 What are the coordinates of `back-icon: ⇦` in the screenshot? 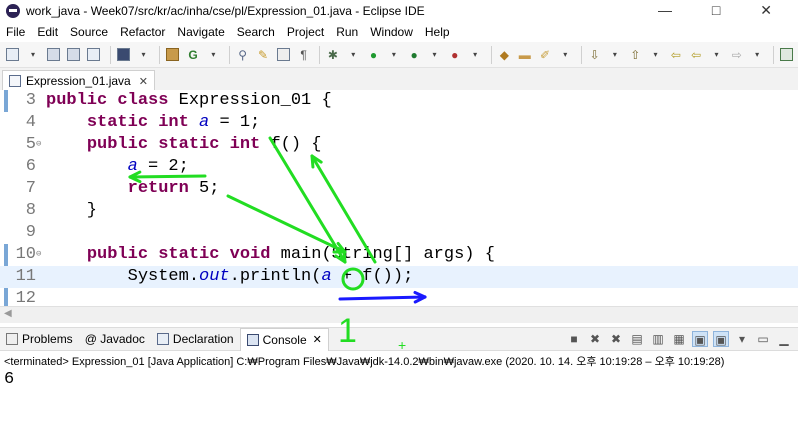 It's located at (696, 55).